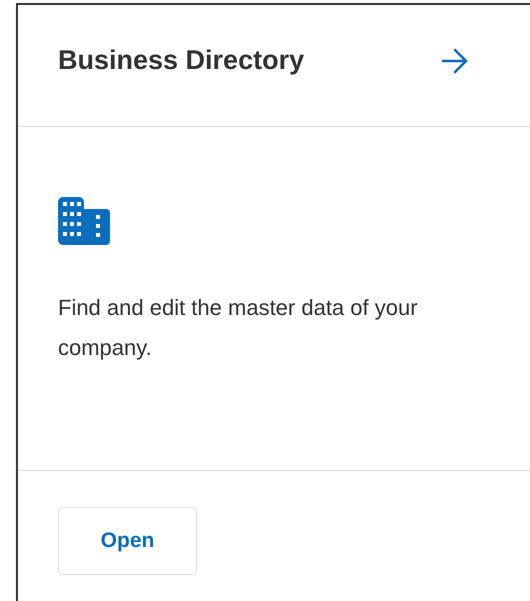  What do you see at coordinates (127, 541) in the screenshot?
I see `open-button: Open` at bounding box center [127, 541].